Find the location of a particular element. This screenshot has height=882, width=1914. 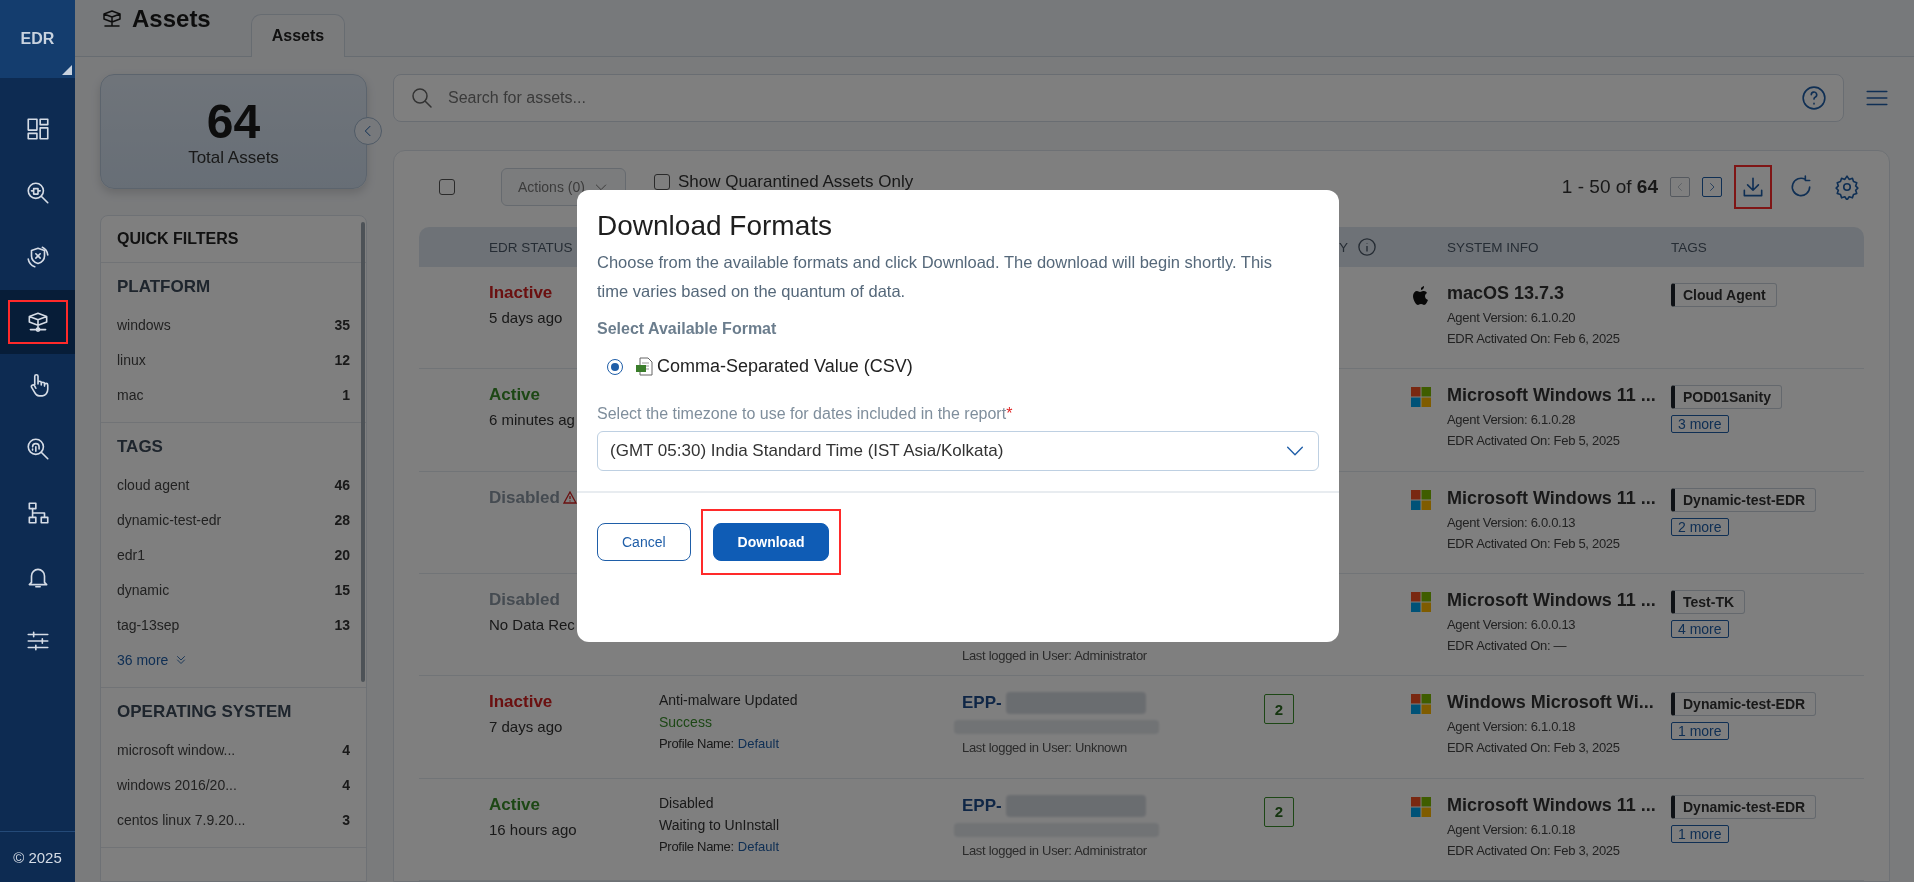

dialog-button: Download is located at coordinates (771, 542).